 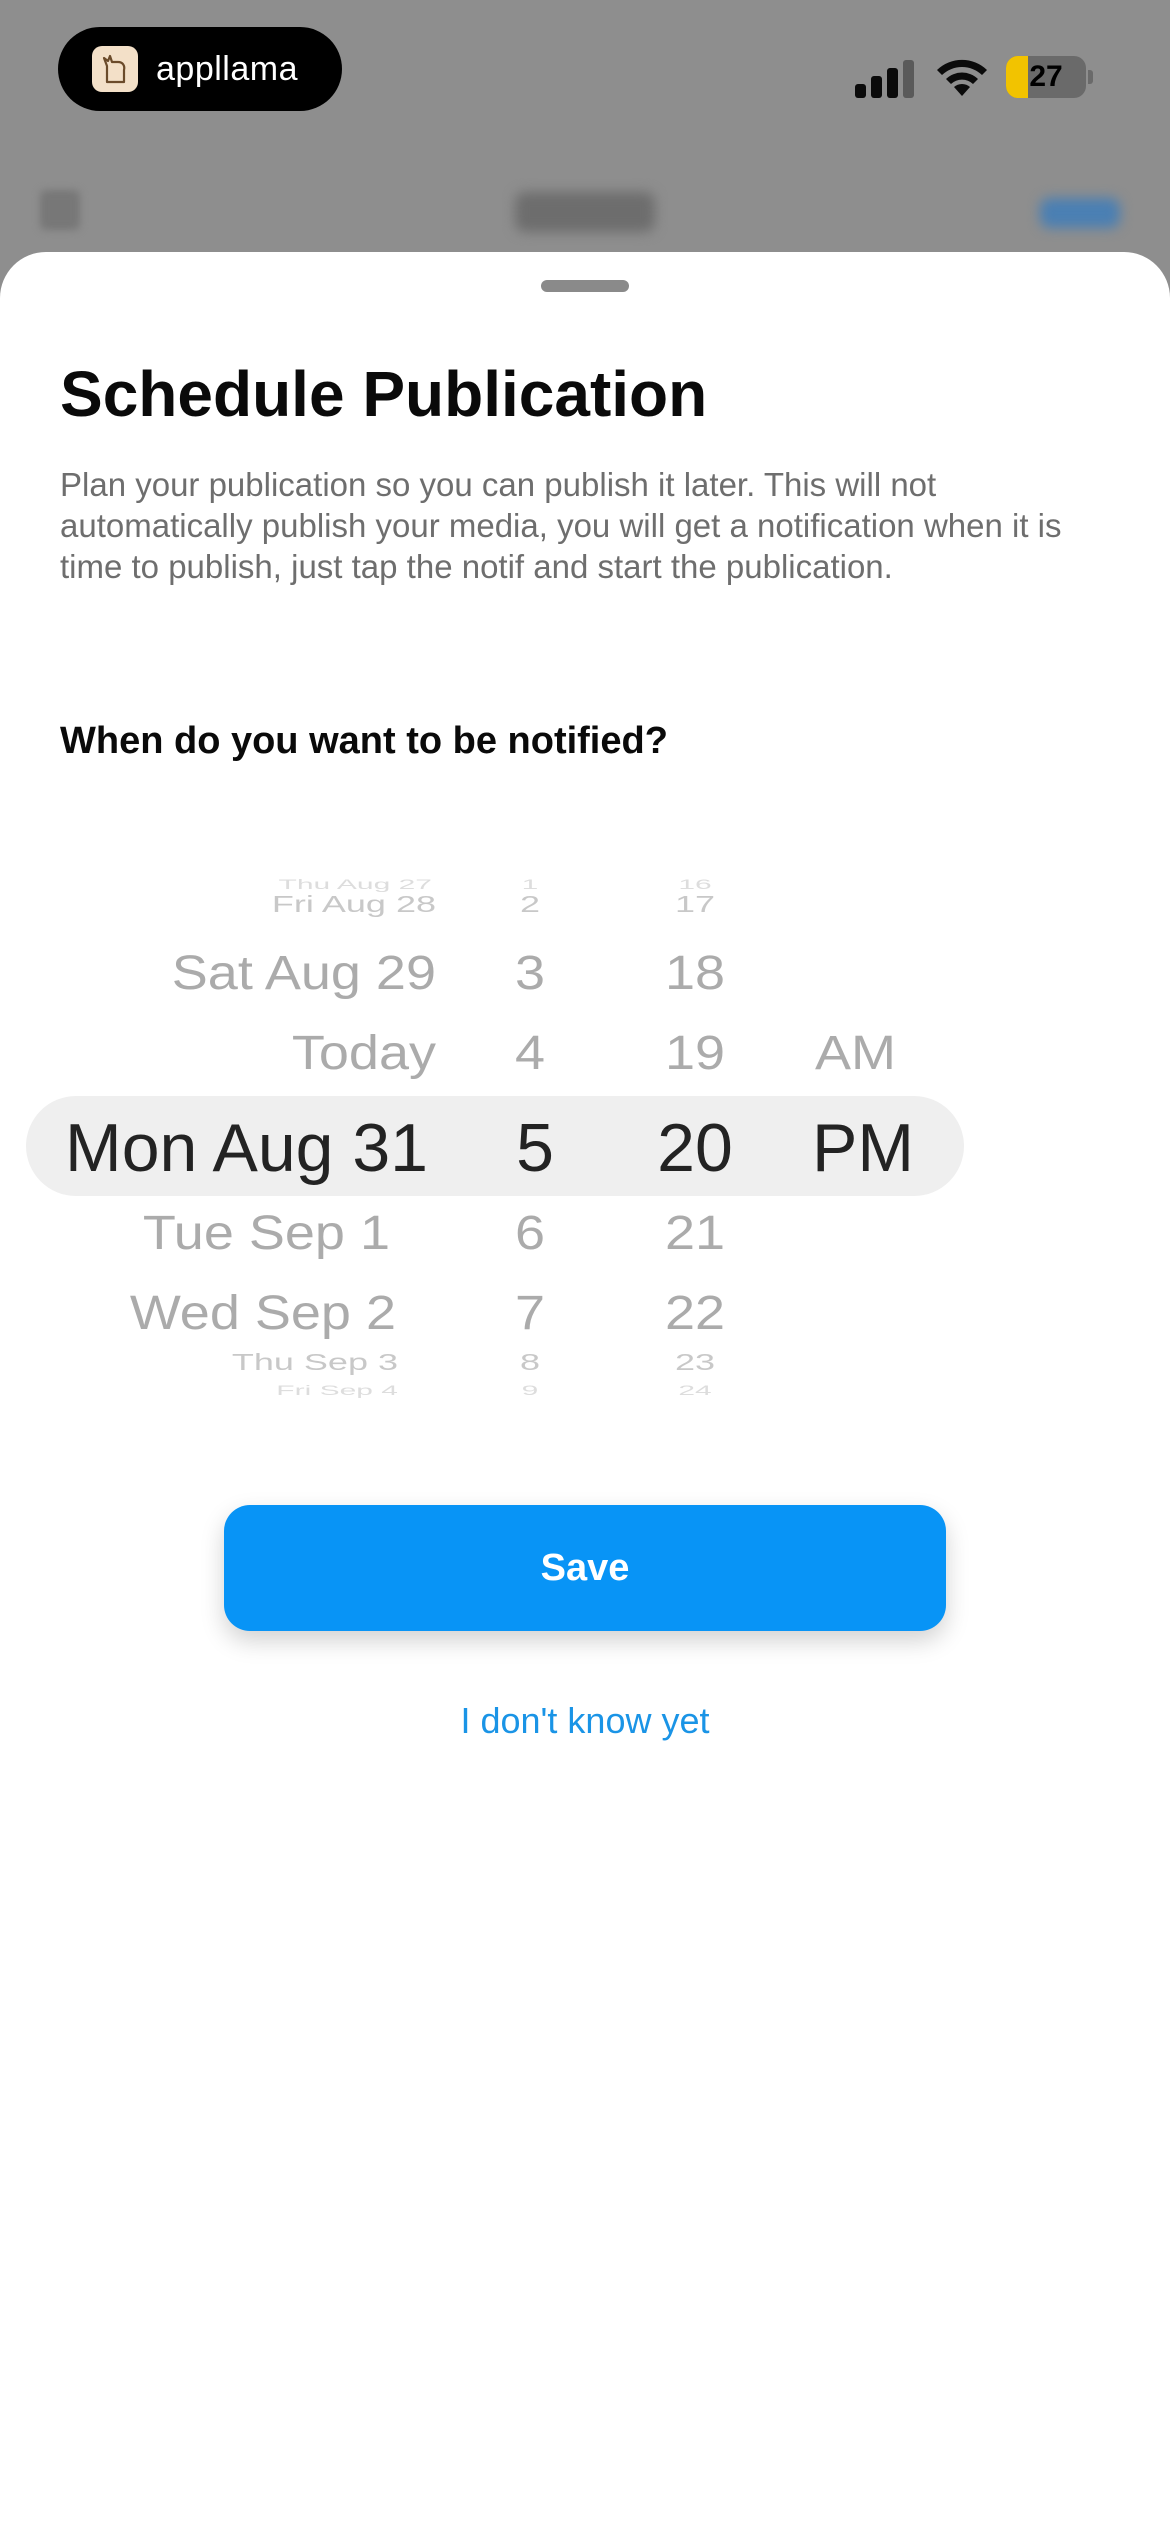 What do you see at coordinates (695, 973) in the screenshot?
I see `minute-option: 18` at bounding box center [695, 973].